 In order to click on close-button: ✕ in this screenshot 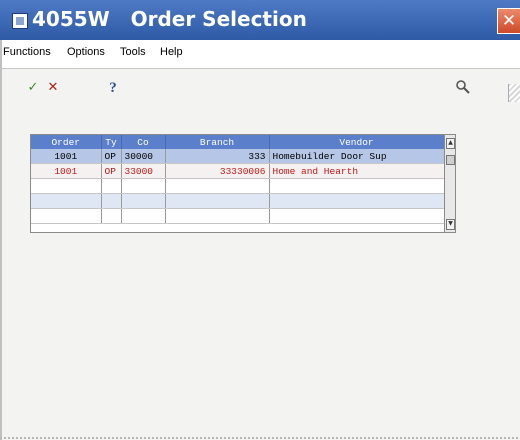, I will do `click(508, 21)`.